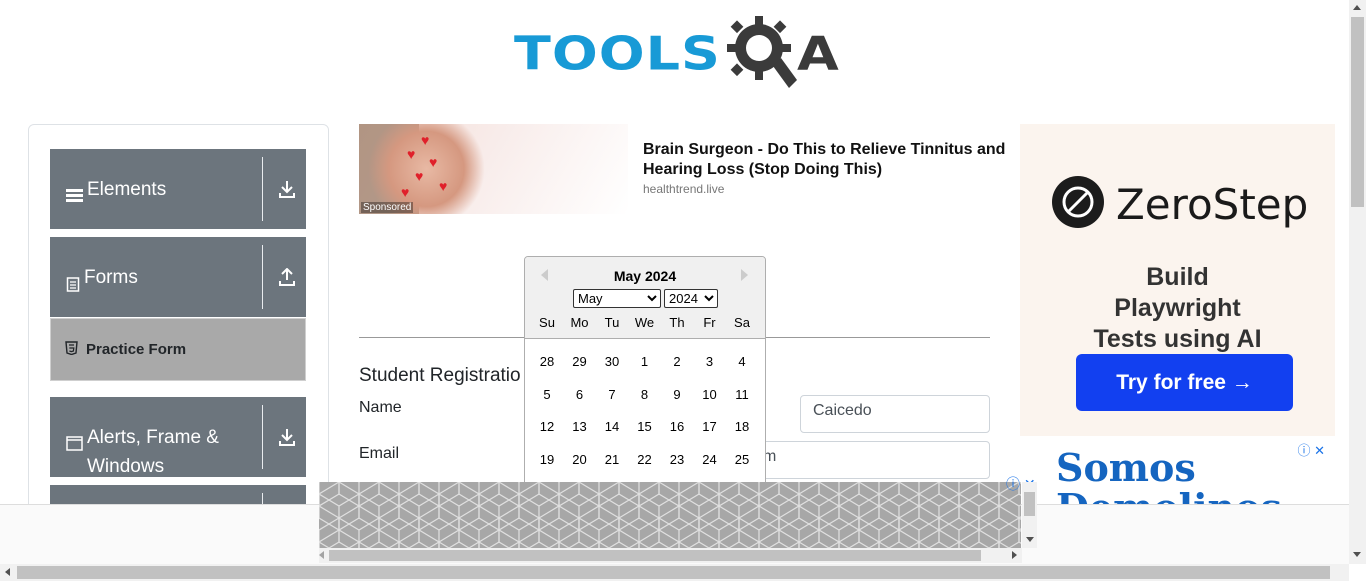  Describe the element at coordinates (440, 375) in the screenshot. I see `section-title: Student Registratio` at that location.